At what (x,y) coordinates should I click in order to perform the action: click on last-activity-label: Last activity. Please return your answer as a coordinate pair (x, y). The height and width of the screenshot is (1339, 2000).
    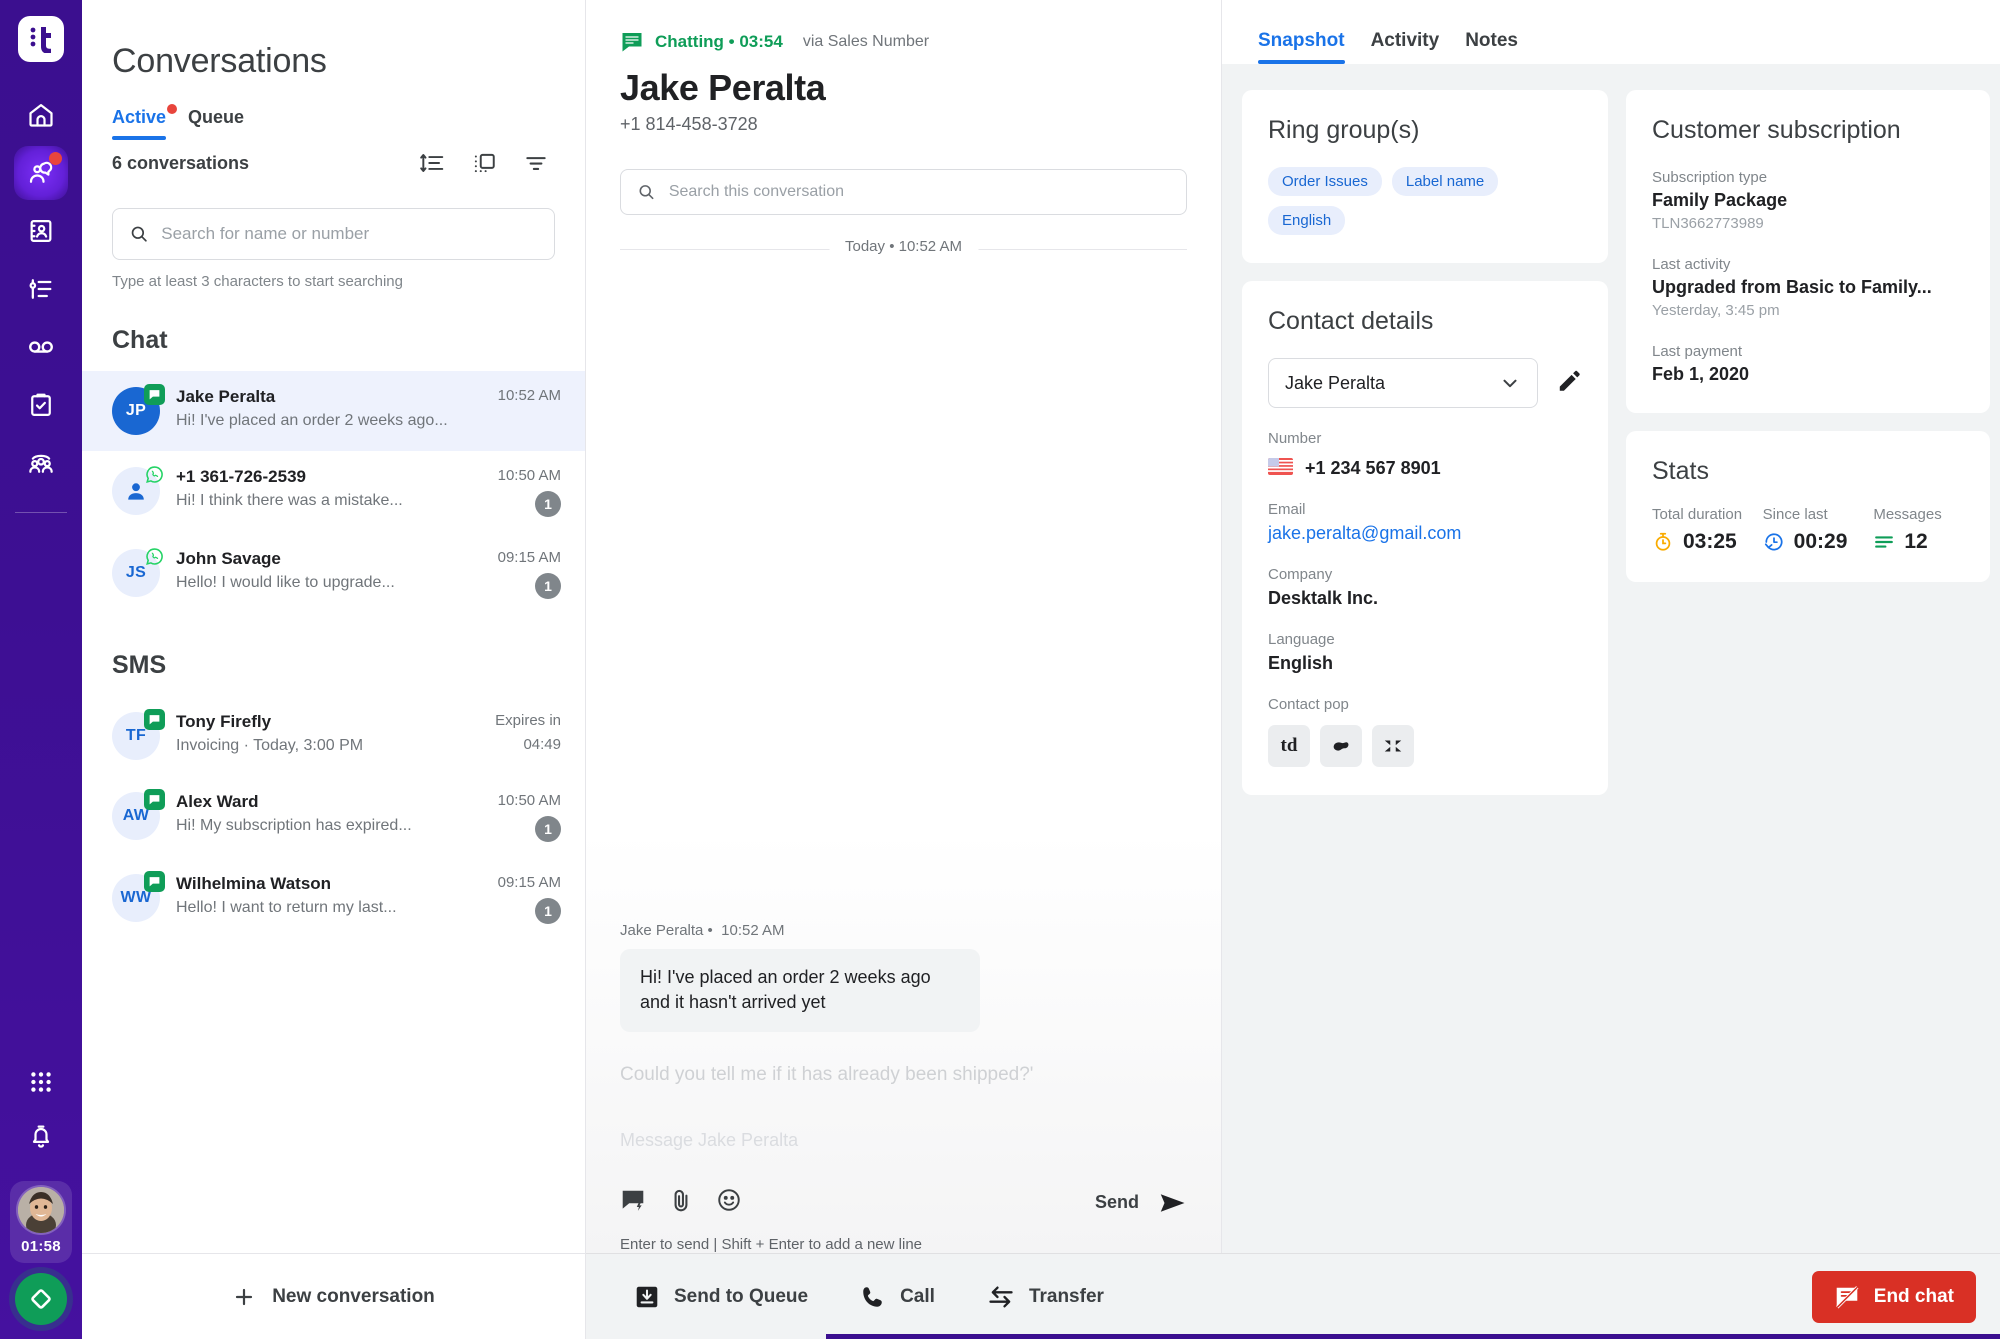
    Looking at the image, I should click on (1691, 264).